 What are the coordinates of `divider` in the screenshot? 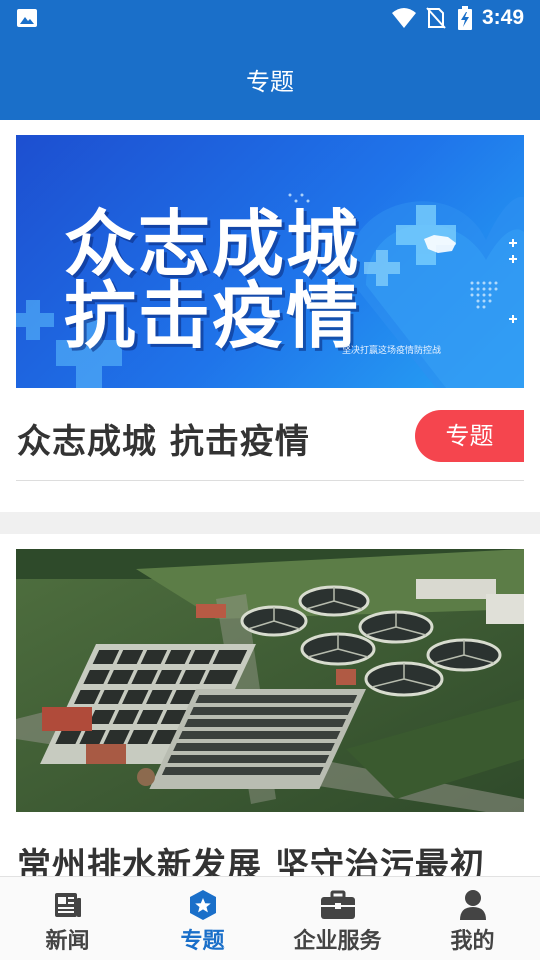 It's located at (270, 480).